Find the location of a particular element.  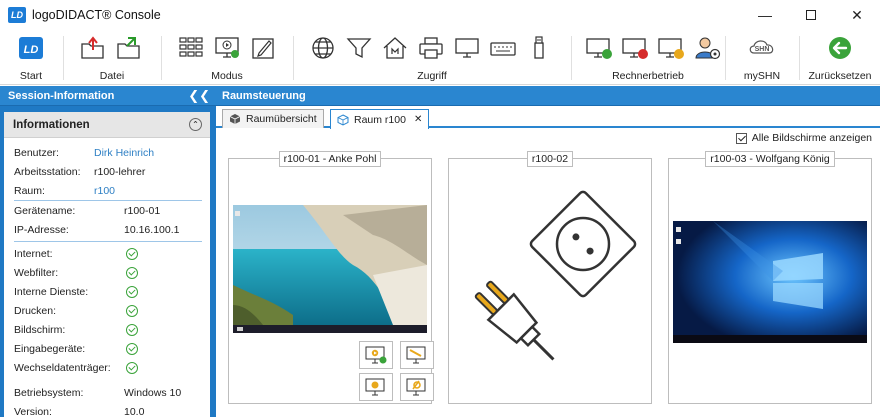

filter-icon is located at coordinates (359, 48).